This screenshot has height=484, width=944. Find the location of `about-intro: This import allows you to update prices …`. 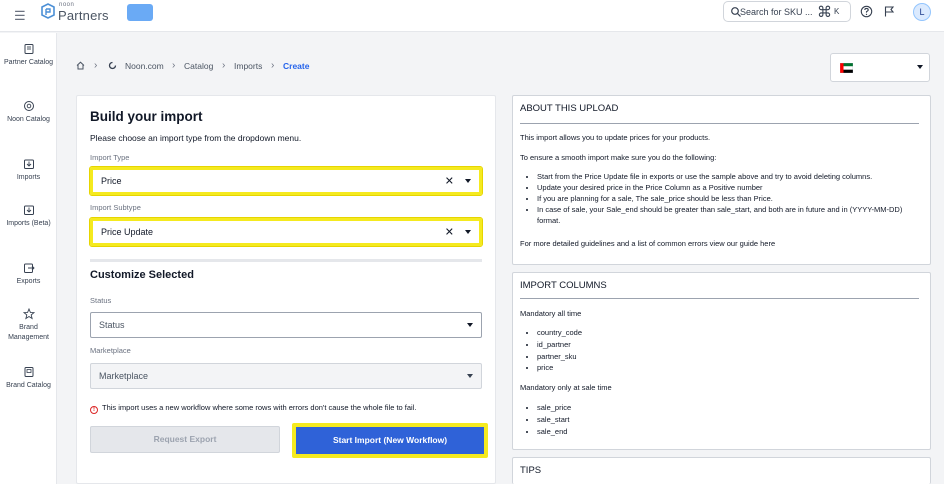

about-intro: This import allows you to update prices … is located at coordinates (615, 137).